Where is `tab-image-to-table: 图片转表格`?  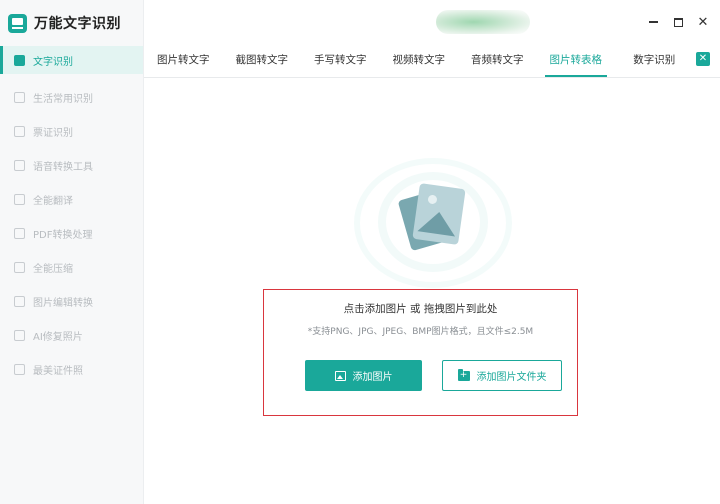
tab-image-to-table: 图片转表格 is located at coordinates (576, 61).